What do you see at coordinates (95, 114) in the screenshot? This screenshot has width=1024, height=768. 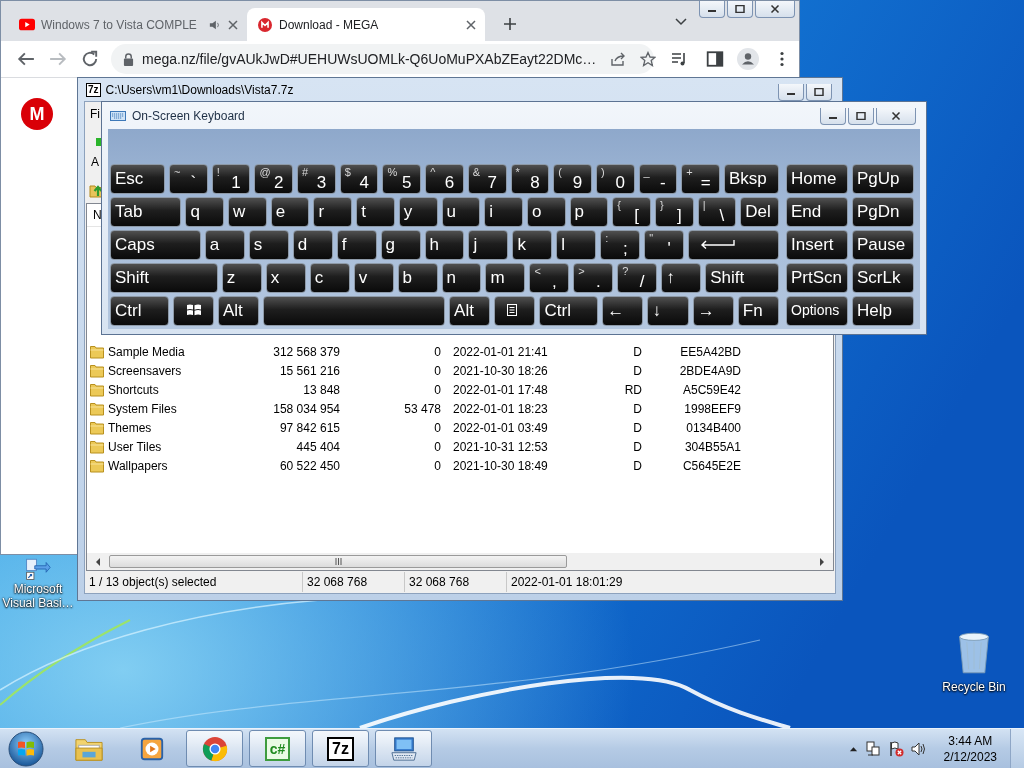 I see `menu-item: Fi` at bounding box center [95, 114].